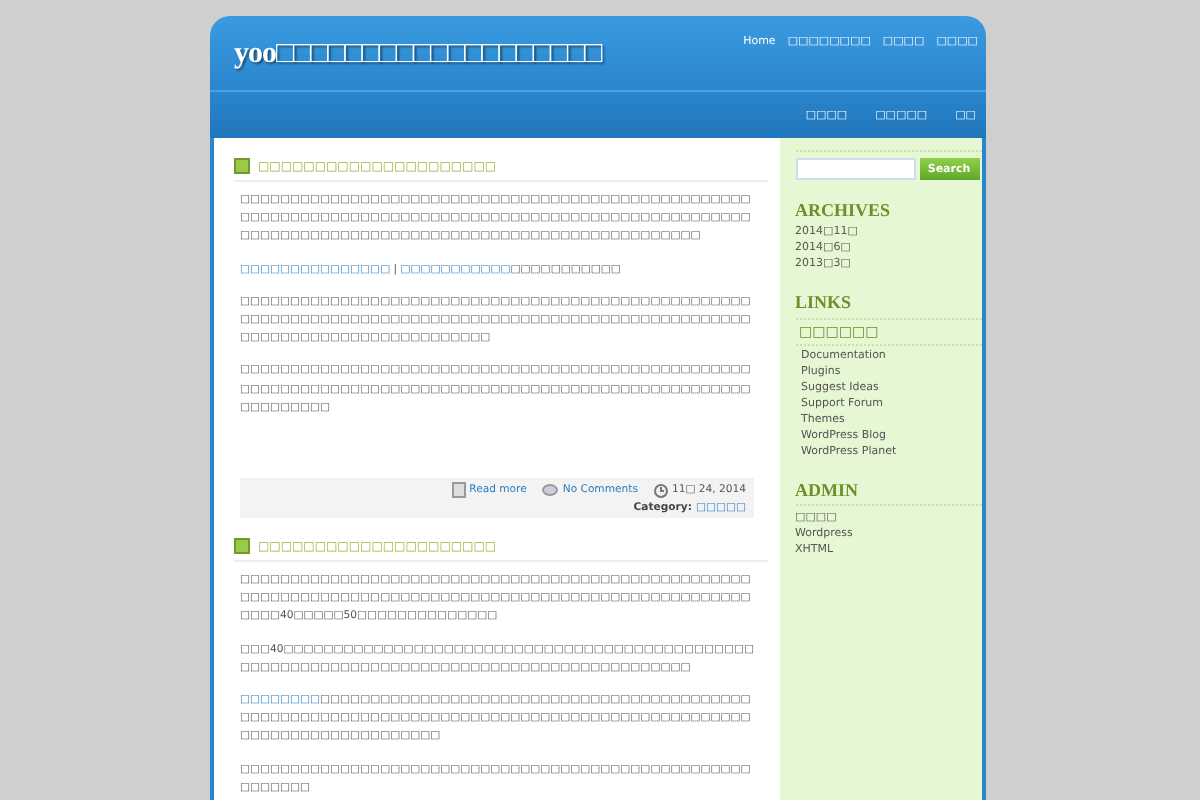 The height and width of the screenshot is (800, 1200). I want to click on search-field, so click(855, 169).